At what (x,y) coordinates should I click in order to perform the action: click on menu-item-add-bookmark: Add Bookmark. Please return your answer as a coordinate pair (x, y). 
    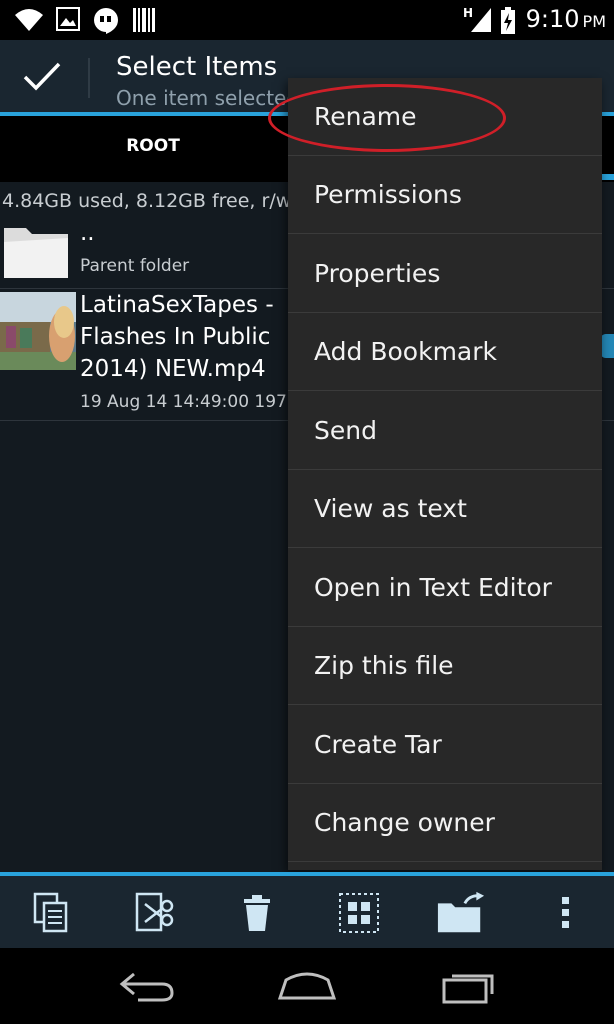
    Looking at the image, I should click on (445, 352).